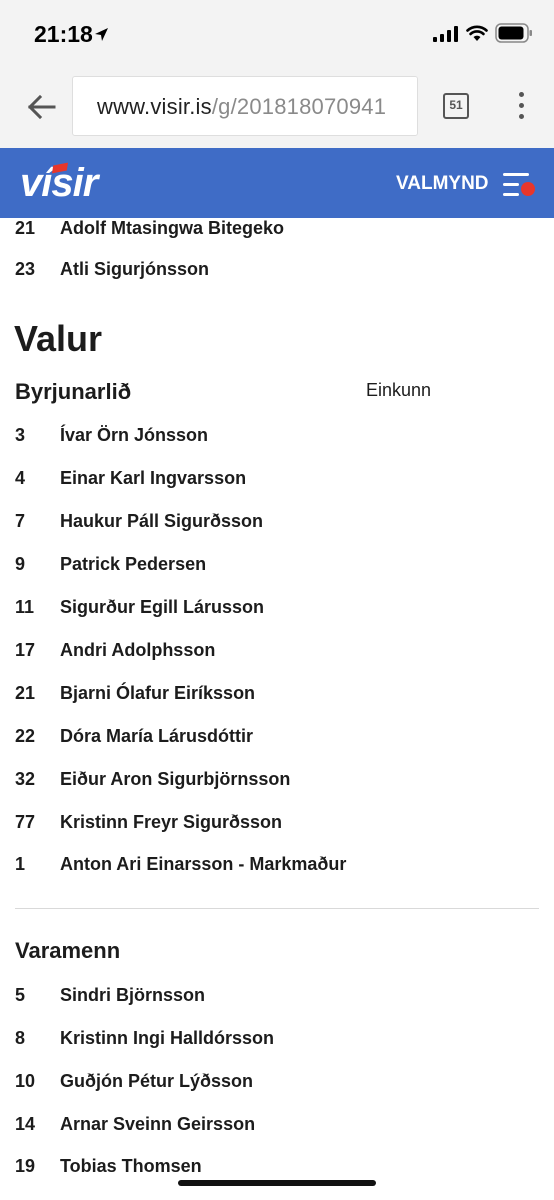 The width and height of the screenshot is (554, 1200). Describe the element at coordinates (513, 33) in the screenshot. I see `battery-icon` at that location.